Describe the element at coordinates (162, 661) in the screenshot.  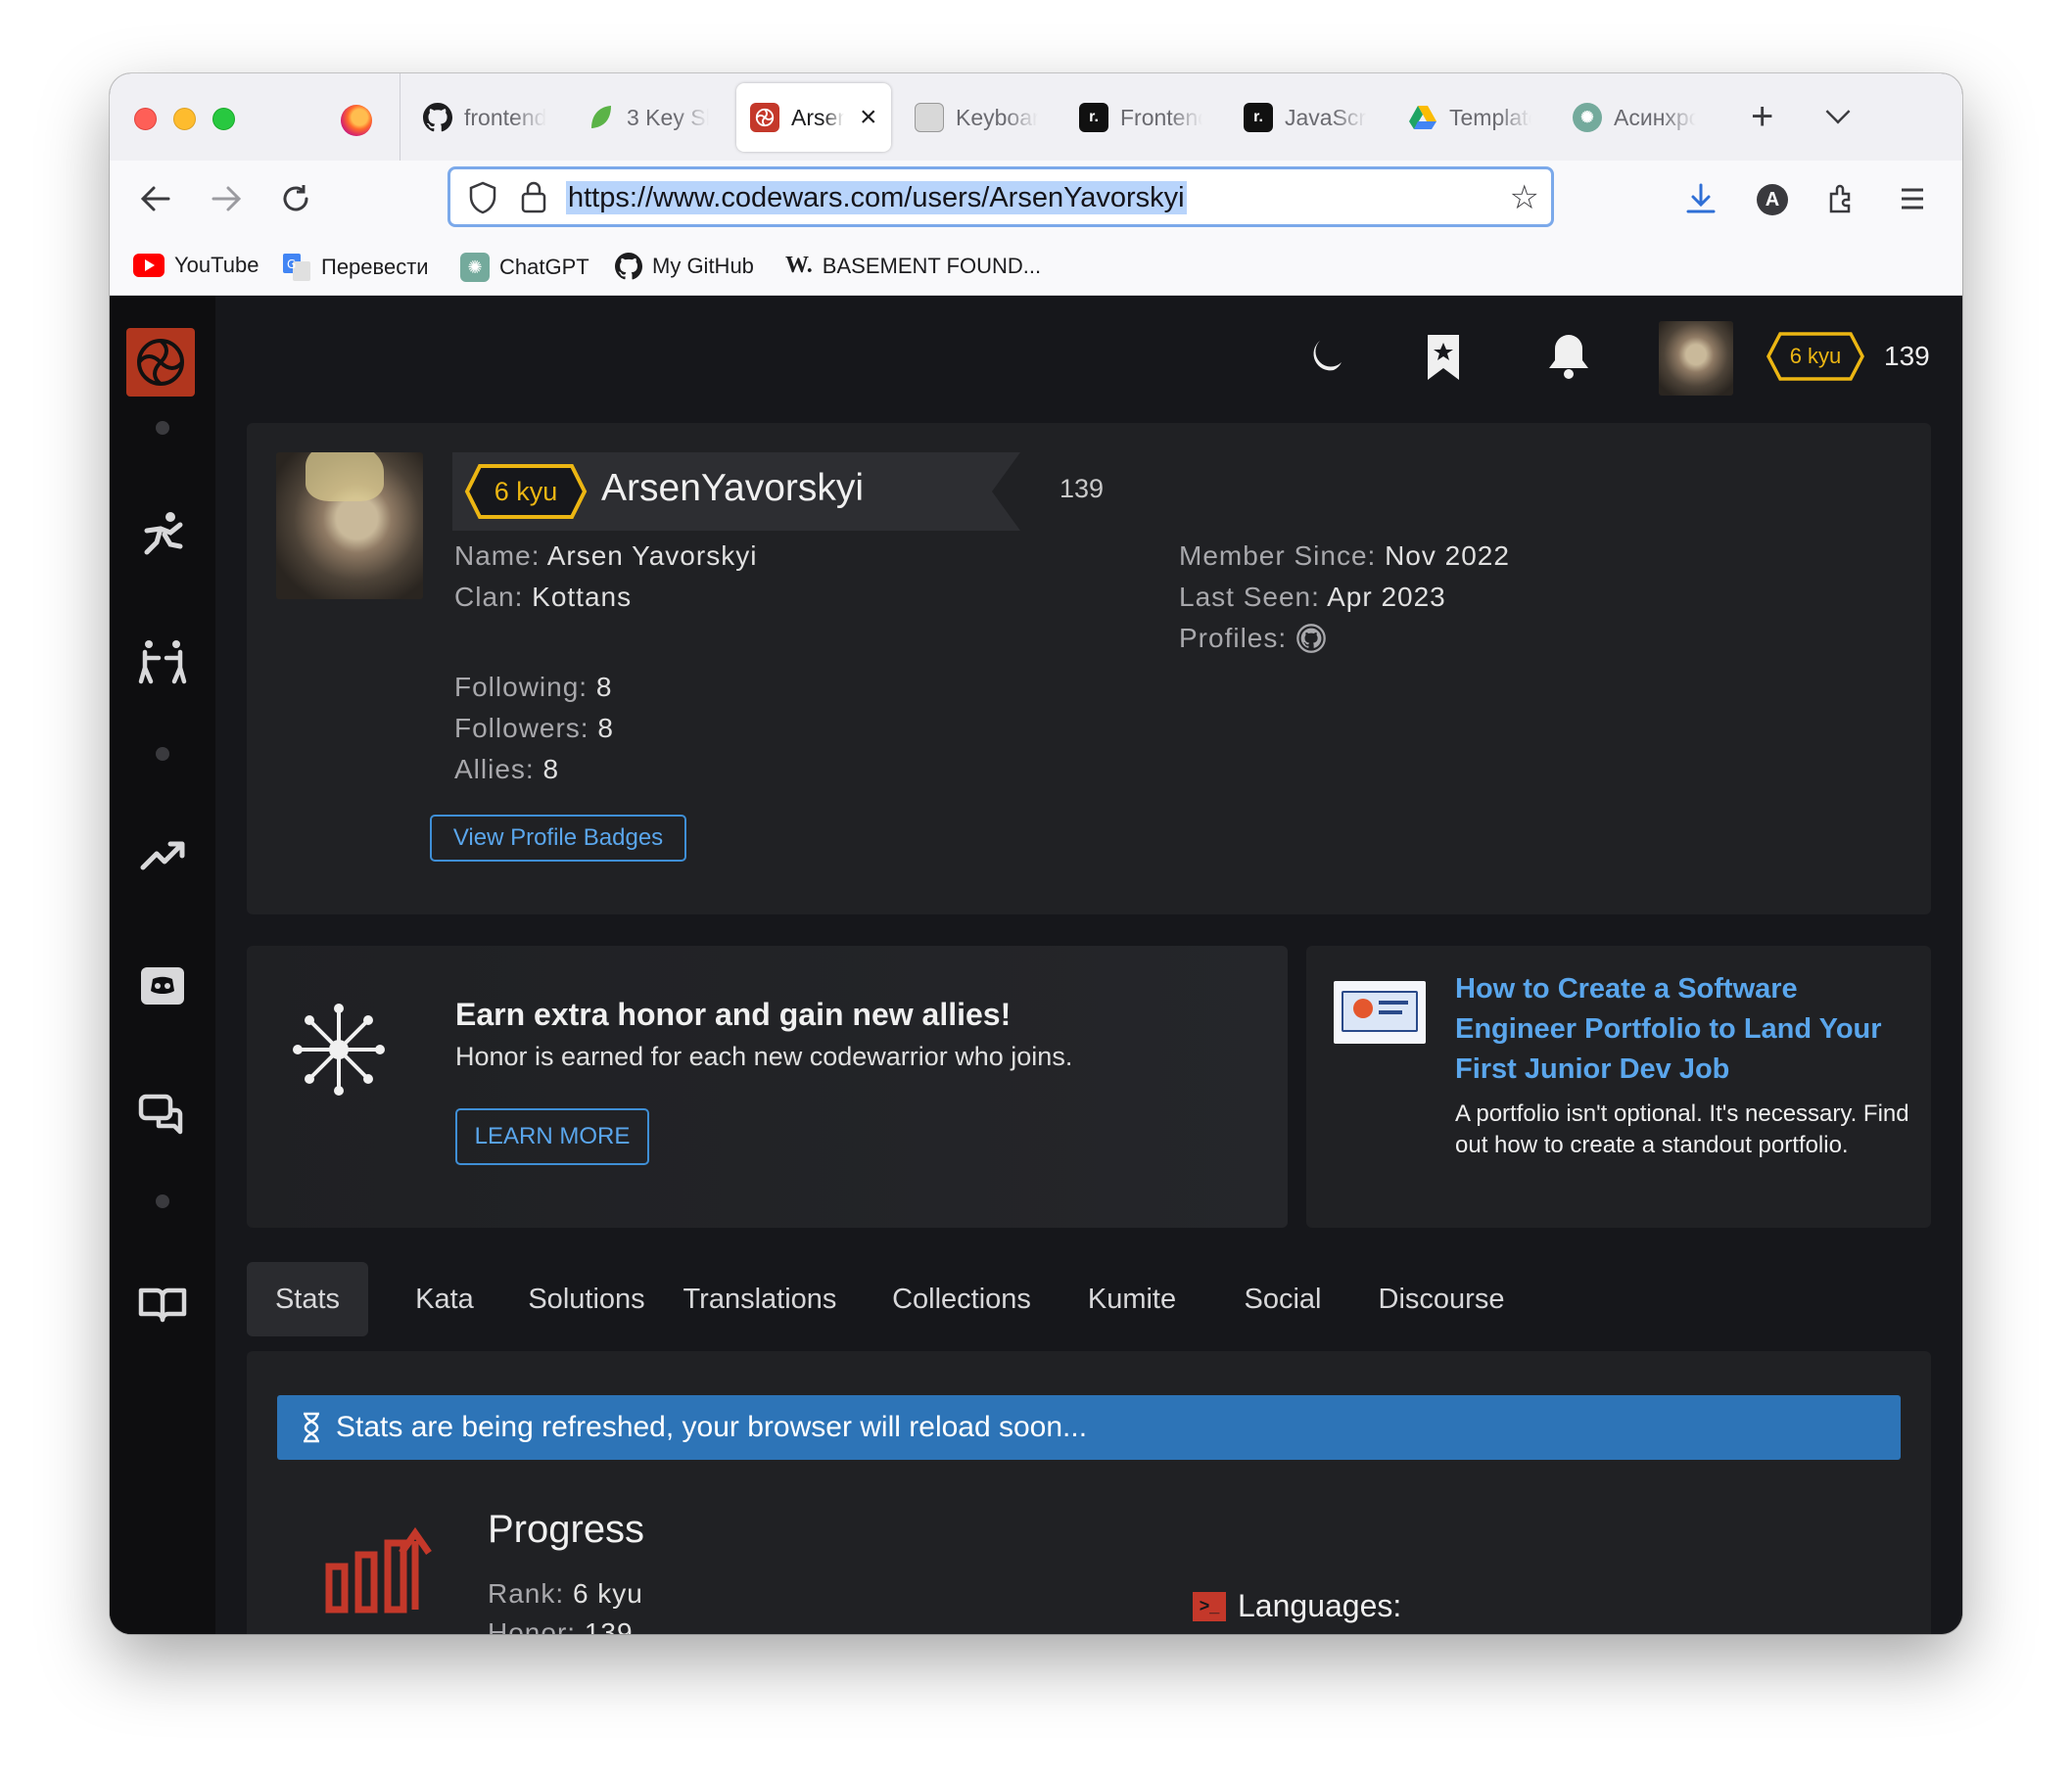
I see `kumite-fighters-icon` at that location.